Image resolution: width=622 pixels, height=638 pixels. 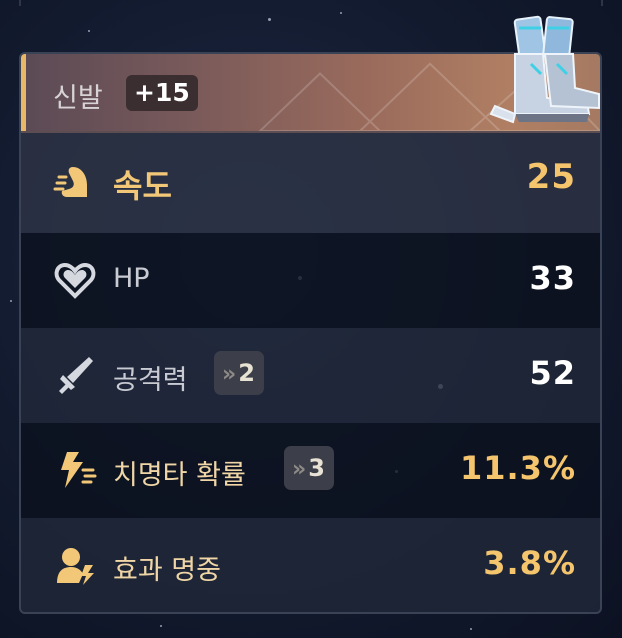 What do you see at coordinates (310, 183) in the screenshot?
I see `main-stat-row: 속도 25` at bounding box center [310, 183].